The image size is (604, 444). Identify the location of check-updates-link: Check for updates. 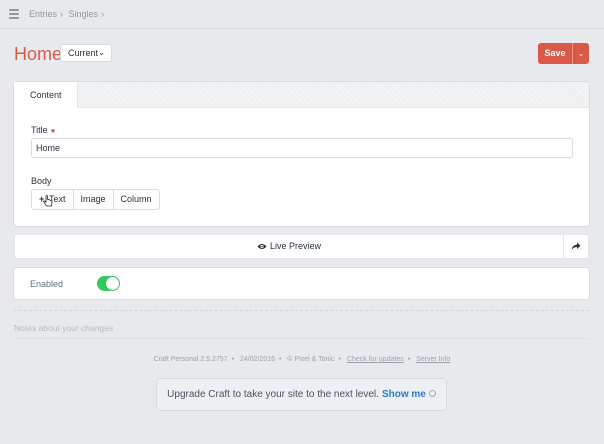
(375, 359).